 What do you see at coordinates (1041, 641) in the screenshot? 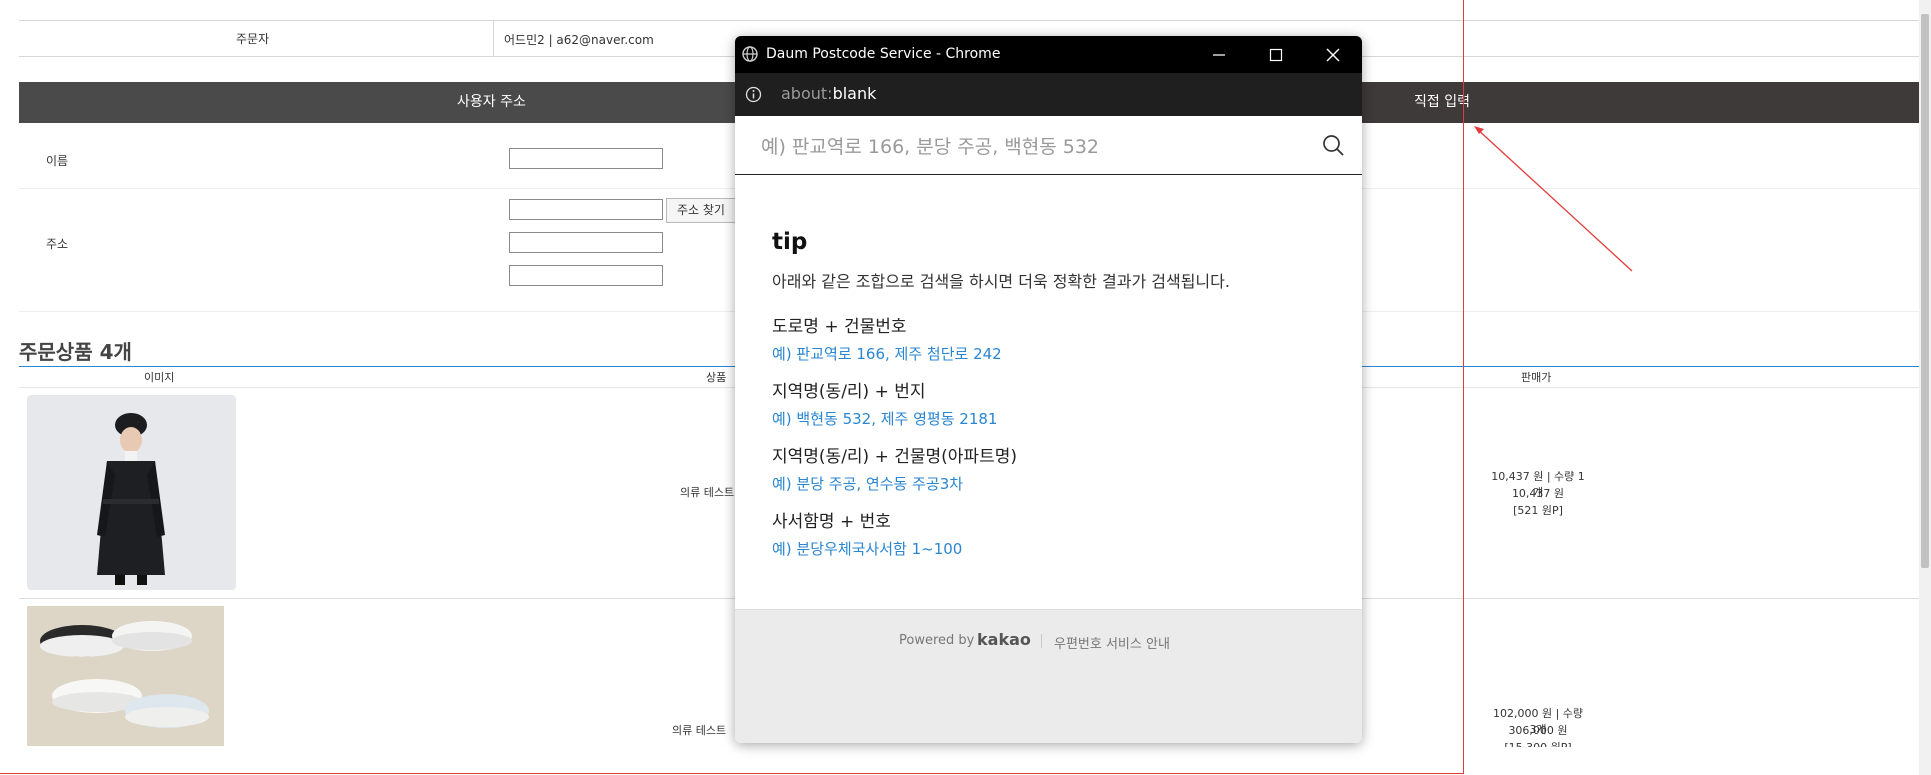
I see `footer-separator` at bounding box center [1041, 641].